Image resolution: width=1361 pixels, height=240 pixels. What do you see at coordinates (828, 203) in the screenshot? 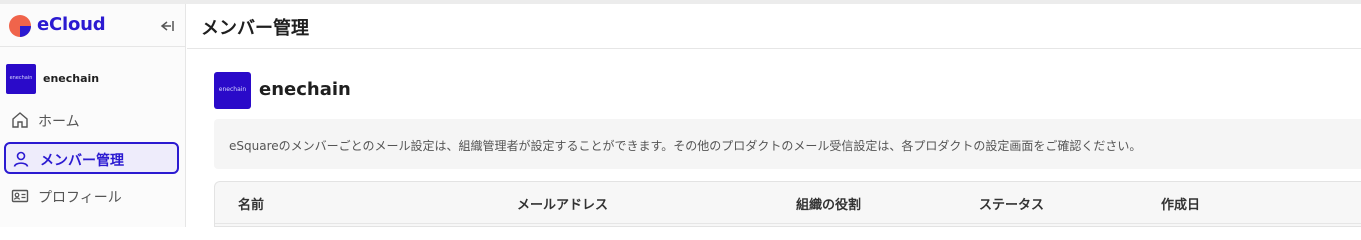
I see `column-header-role: 組織の役割` at bounding box center [828, 203].